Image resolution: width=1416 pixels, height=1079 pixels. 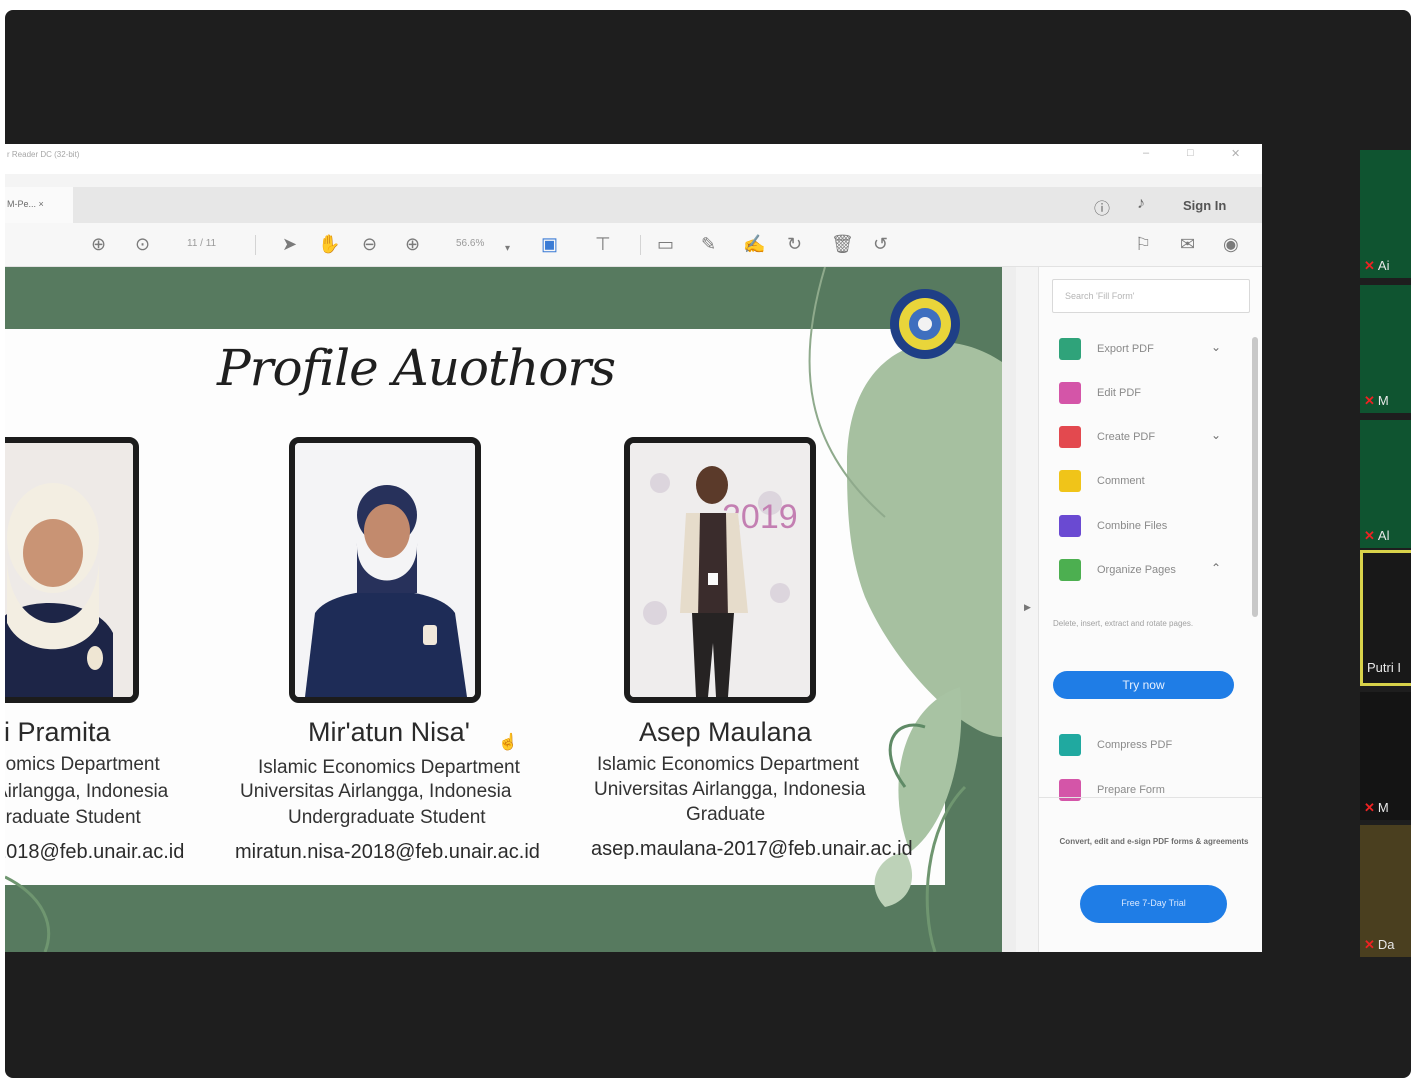 I want to click on undo-icon: ↺, so click(x=880, y=244).